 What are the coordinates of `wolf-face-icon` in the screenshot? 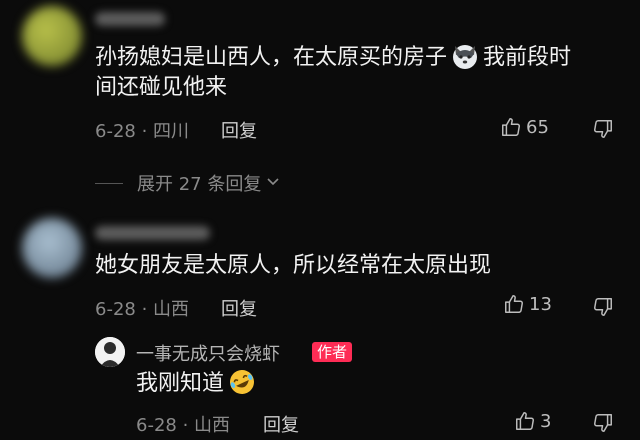 It's located at (465, 61).